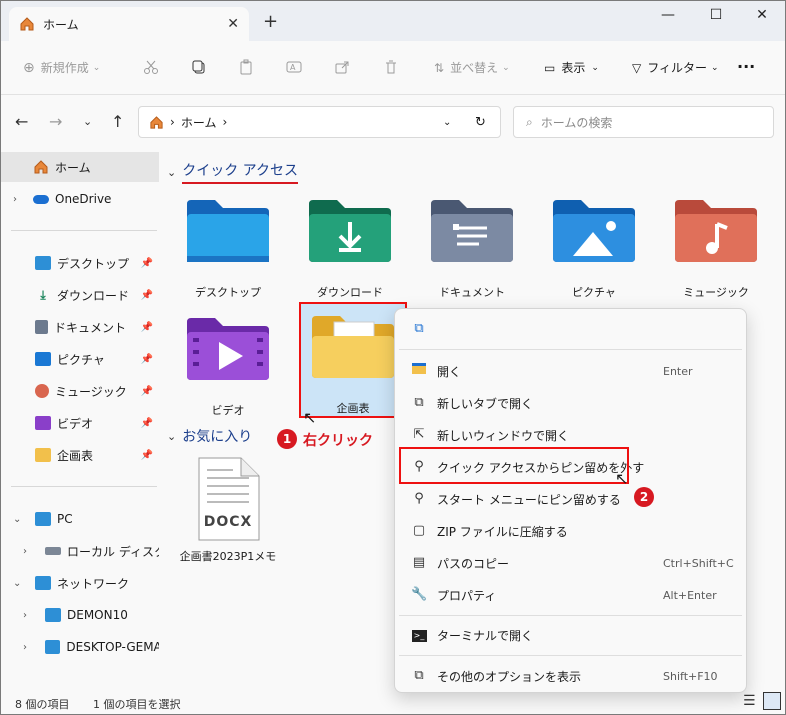 Image resolution: width=786 pixels, height=715 pixels. I want to click on sidebar-item-local-disk: › ローカル ディスク (C:), so click(80, 551).